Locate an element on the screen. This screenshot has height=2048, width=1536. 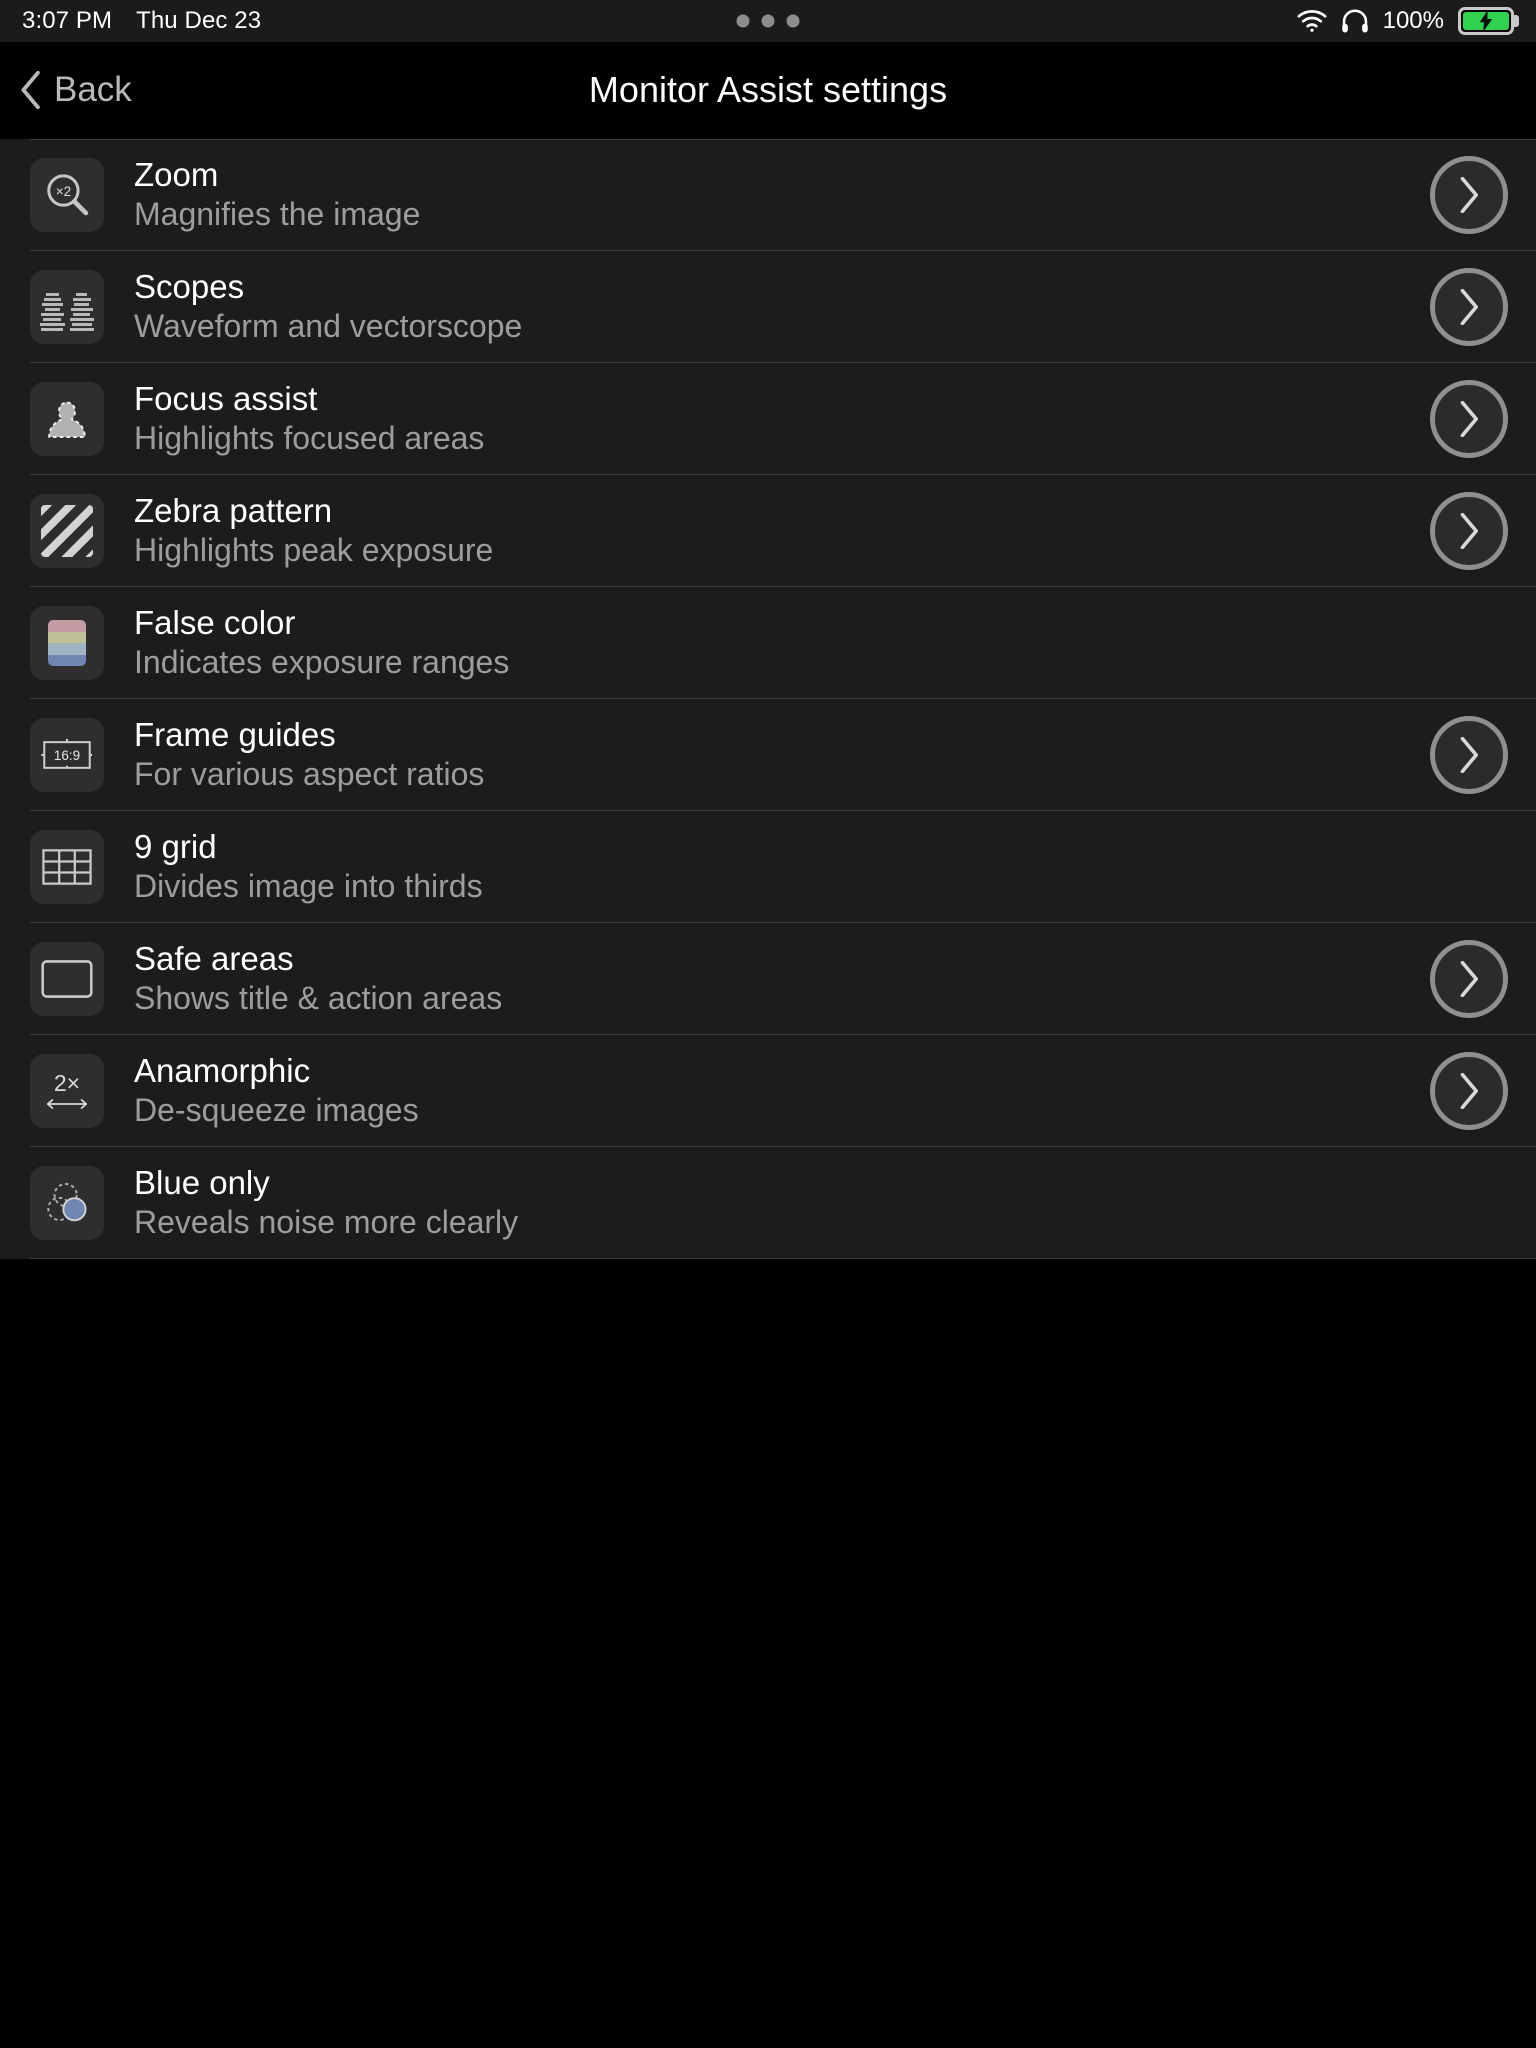
svg-text: ×2 is located at coordinates (63, 191).